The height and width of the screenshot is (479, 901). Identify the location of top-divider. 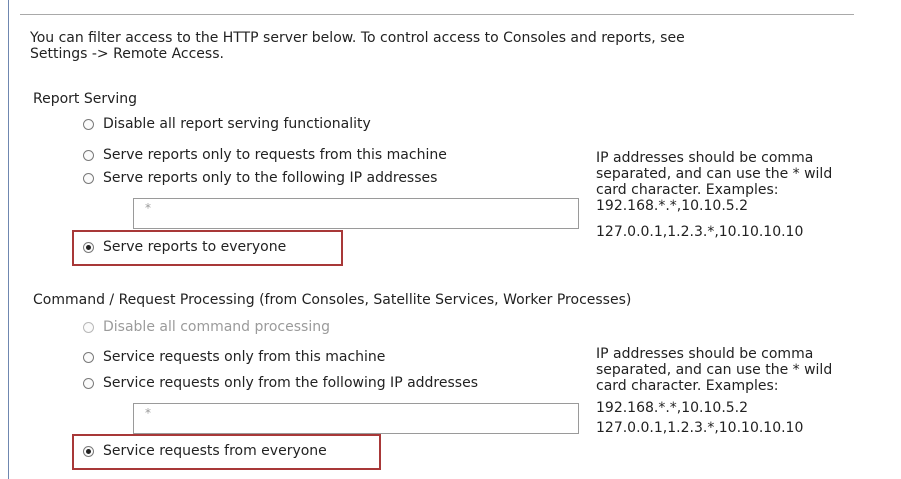
(437, 14).